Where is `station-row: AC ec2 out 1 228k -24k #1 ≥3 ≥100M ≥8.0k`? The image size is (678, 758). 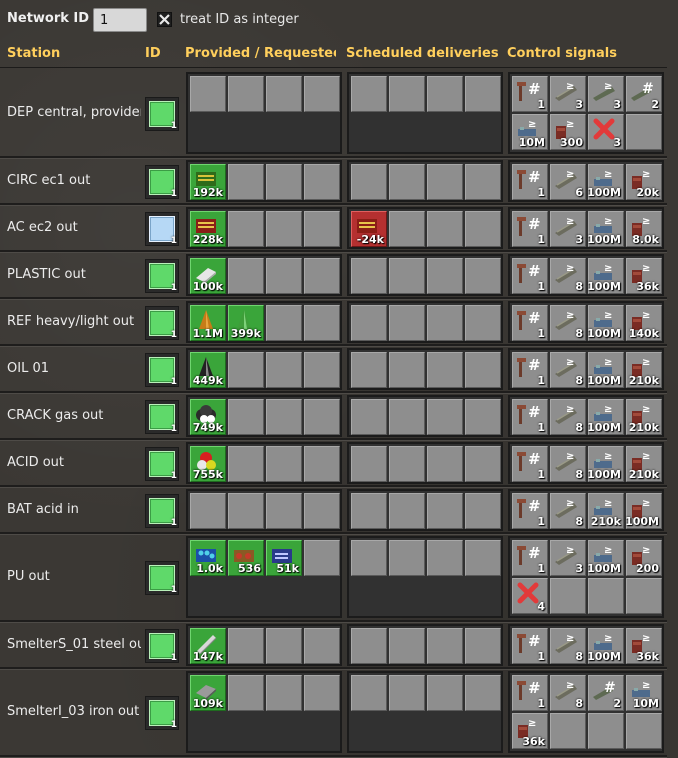
station-row: AC ec2 out 1 228k -24k #1 ≥3 ≥100M ≥8.0k is located at coordinates (333, 228).